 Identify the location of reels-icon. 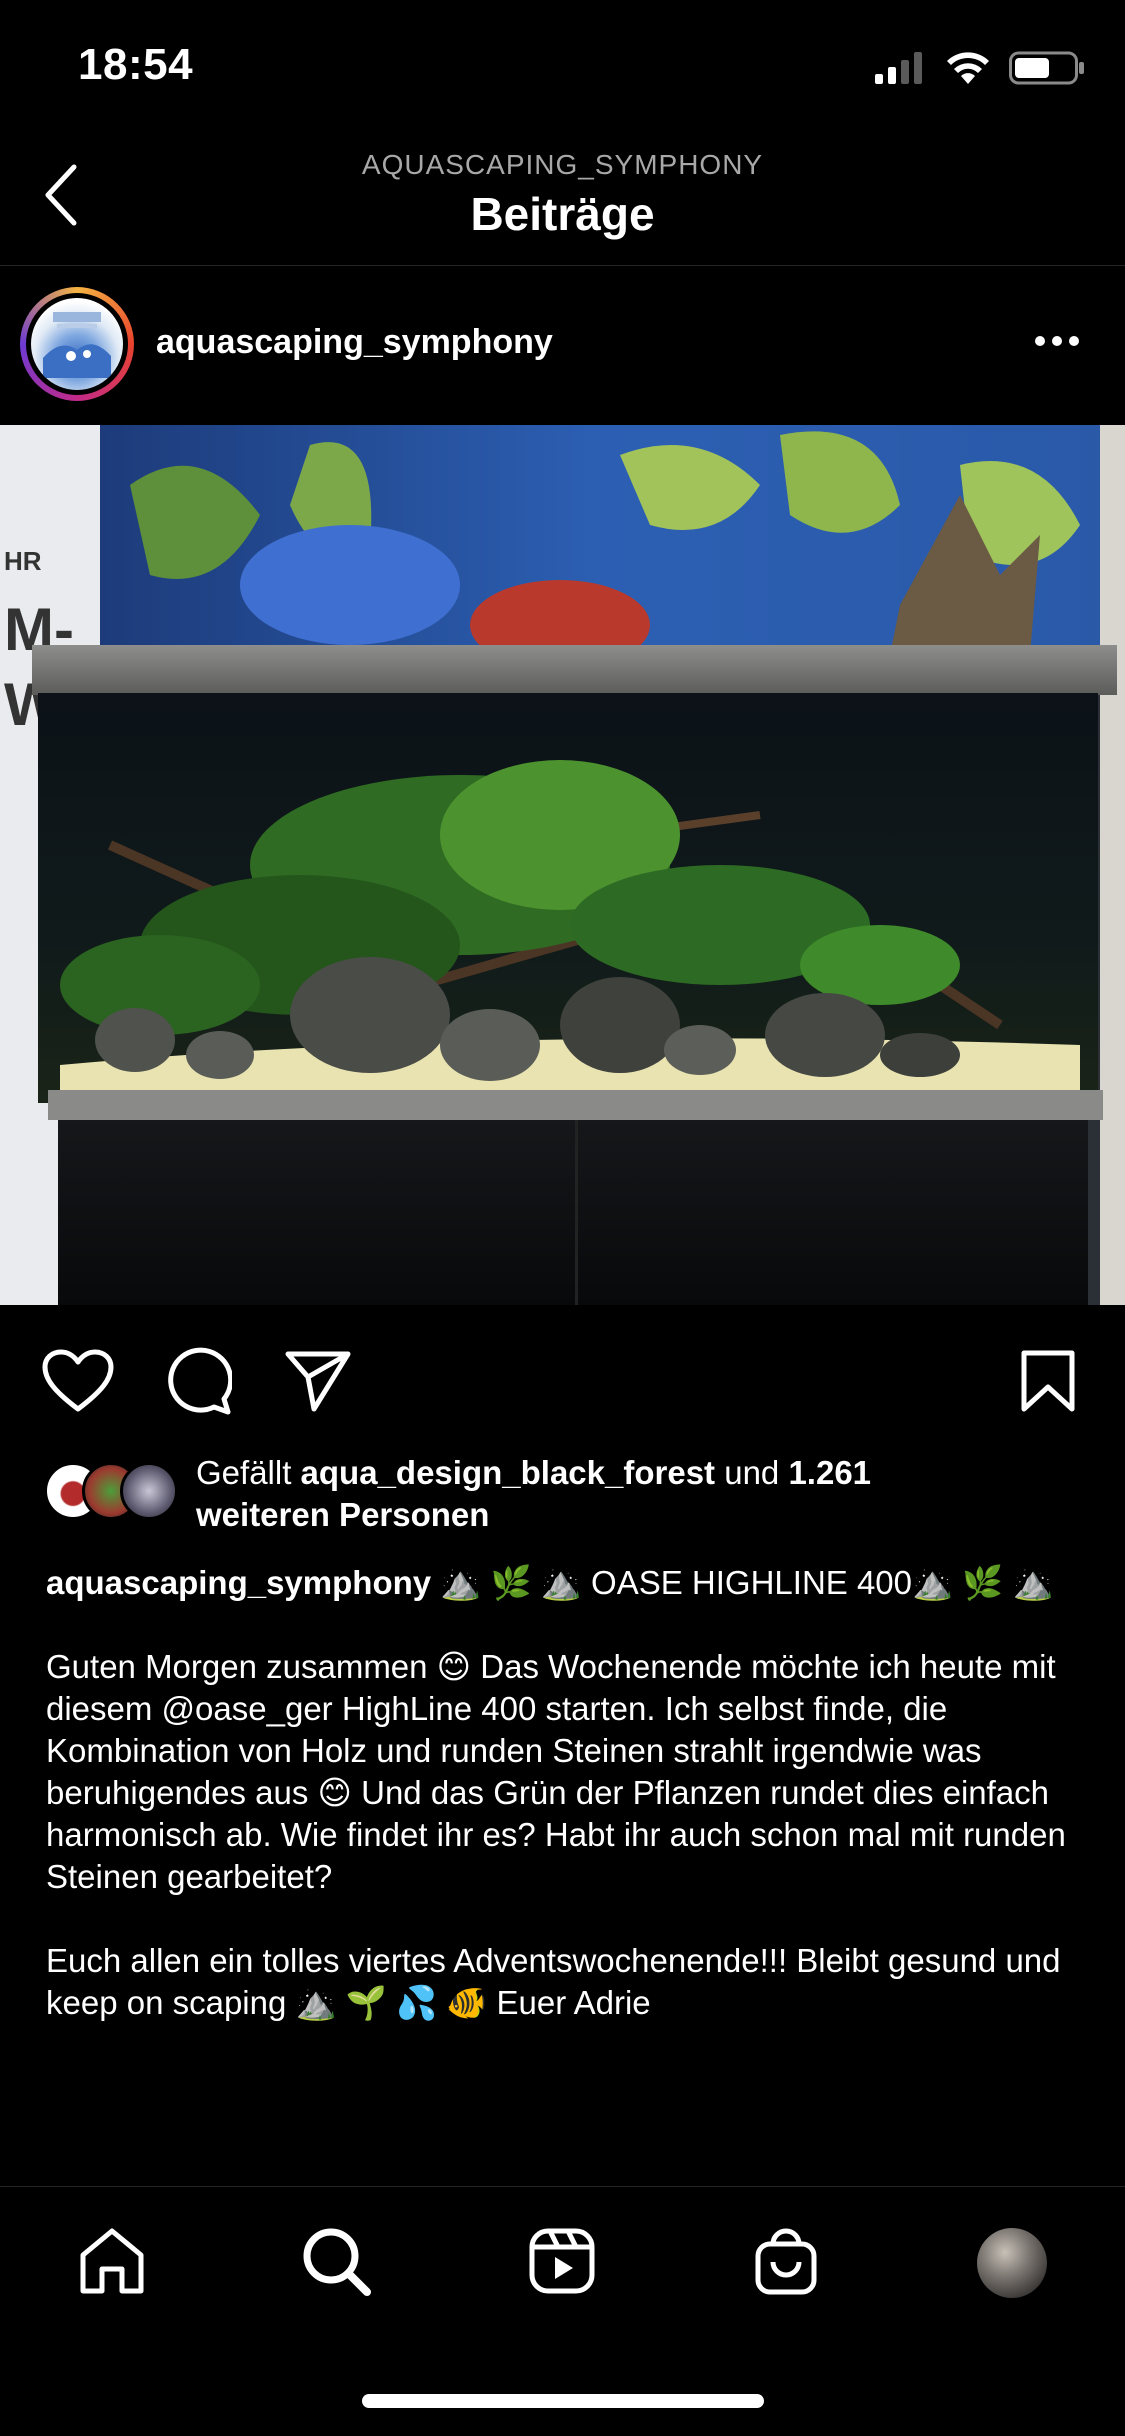
(562, 2263).